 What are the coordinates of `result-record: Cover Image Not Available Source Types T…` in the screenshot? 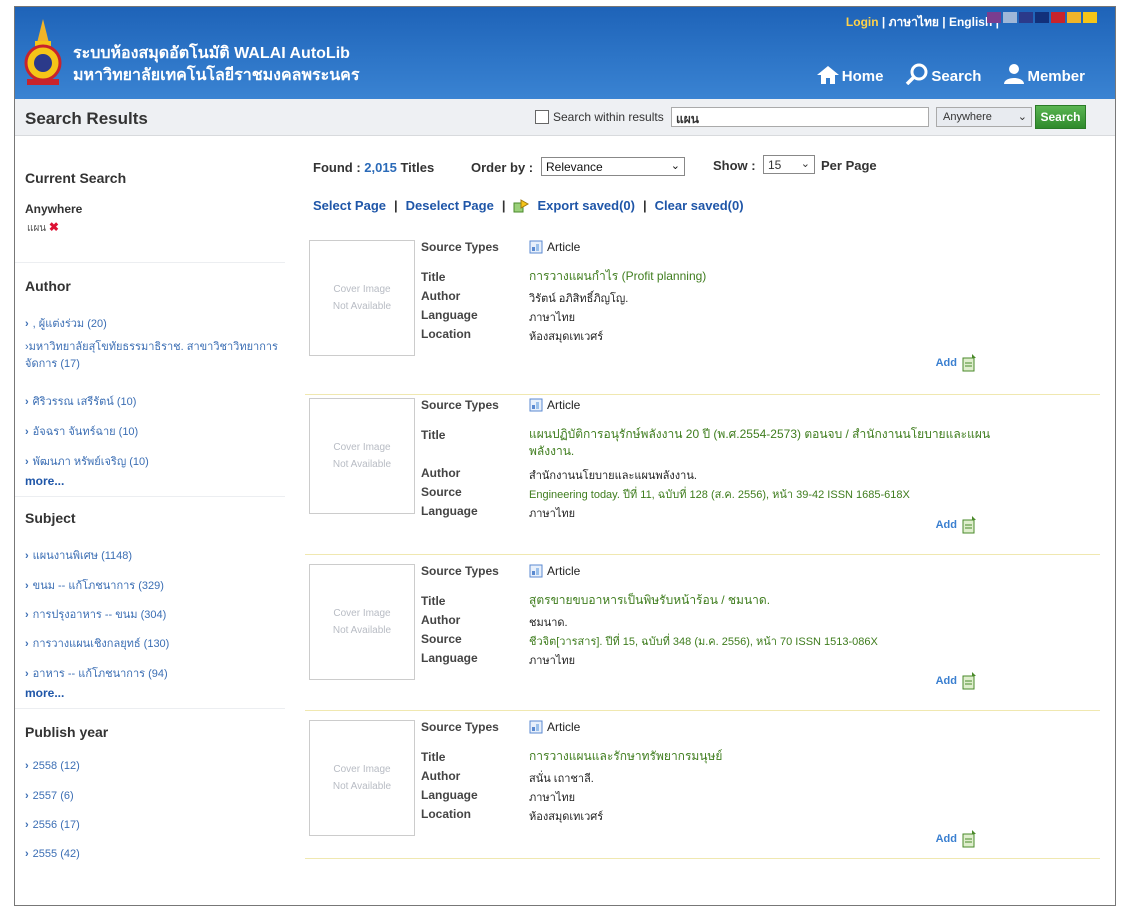 It's located at (705, 315).